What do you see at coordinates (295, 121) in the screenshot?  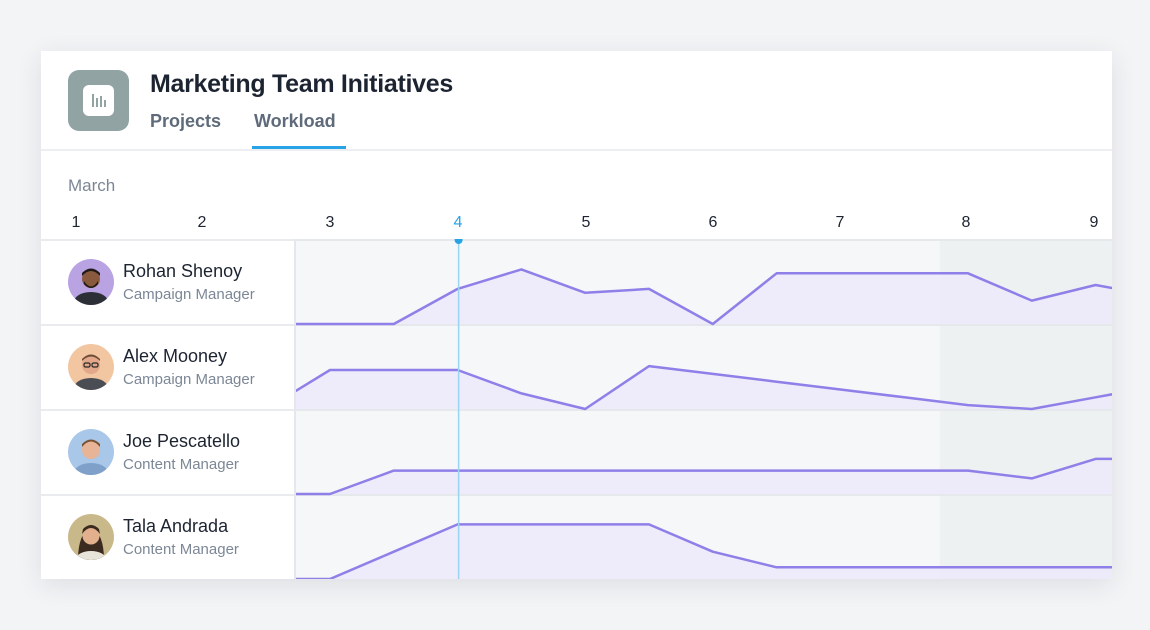 I see `tab-workload: Workload` at bounding box center [295, 121].